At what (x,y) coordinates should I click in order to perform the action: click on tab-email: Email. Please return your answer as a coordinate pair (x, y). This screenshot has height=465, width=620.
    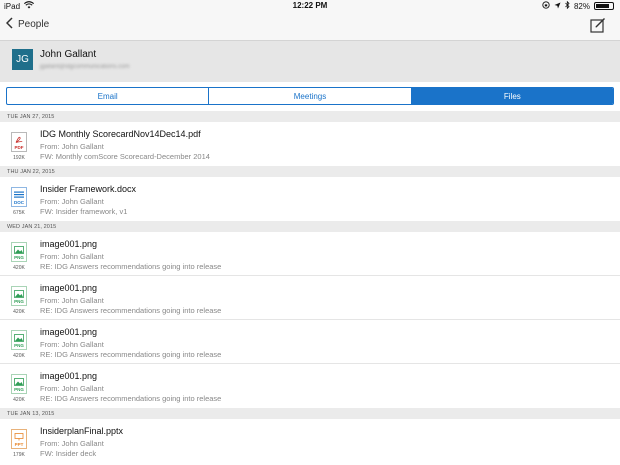
    Looking at the image, I should click on (108, 96).